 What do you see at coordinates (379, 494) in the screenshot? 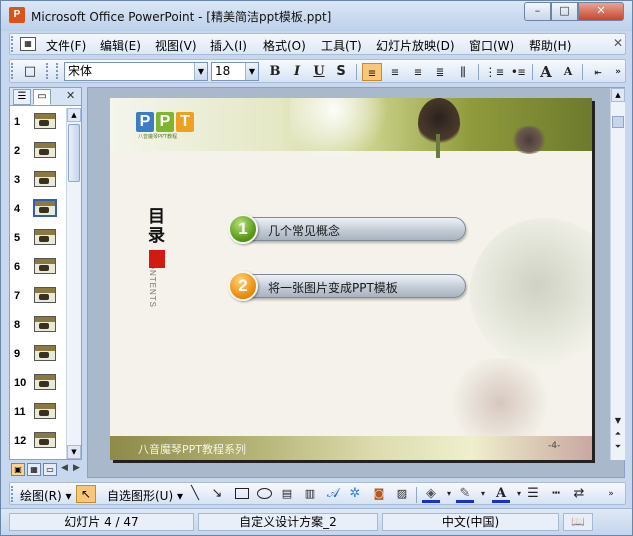
I see `clipart-icon: ◙` at bounding box center [379, 494].